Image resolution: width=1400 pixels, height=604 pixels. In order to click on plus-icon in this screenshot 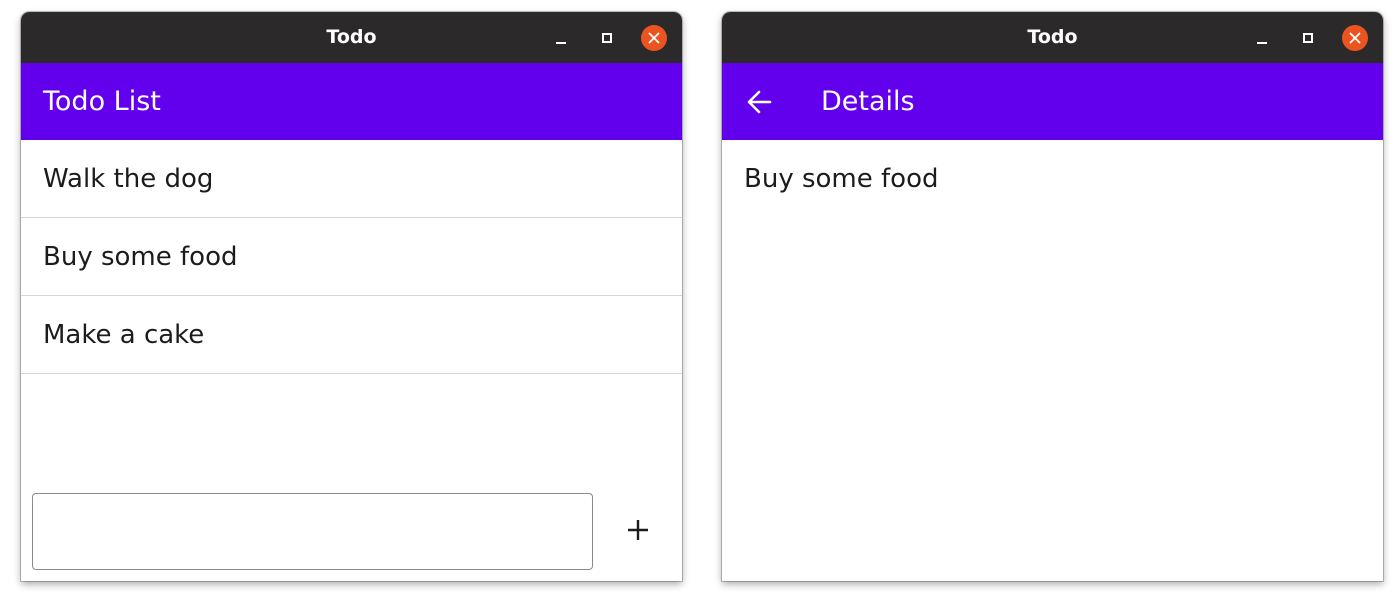, I will do `click(638, 530)`.